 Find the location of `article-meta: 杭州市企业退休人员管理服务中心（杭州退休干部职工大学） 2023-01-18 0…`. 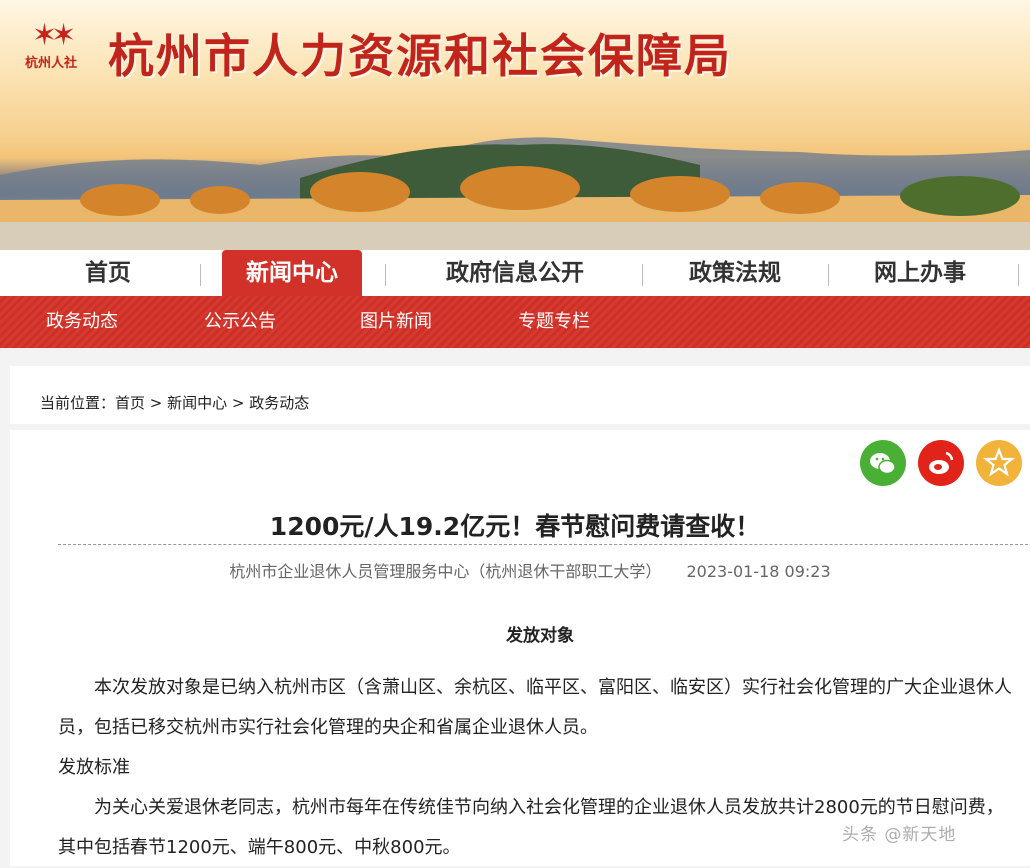

article-meta: 杭州市企业退休人员管理服务中心（杭州退休干部职工大学） 2023-01-18 0… is located at coordinates (515, 570).